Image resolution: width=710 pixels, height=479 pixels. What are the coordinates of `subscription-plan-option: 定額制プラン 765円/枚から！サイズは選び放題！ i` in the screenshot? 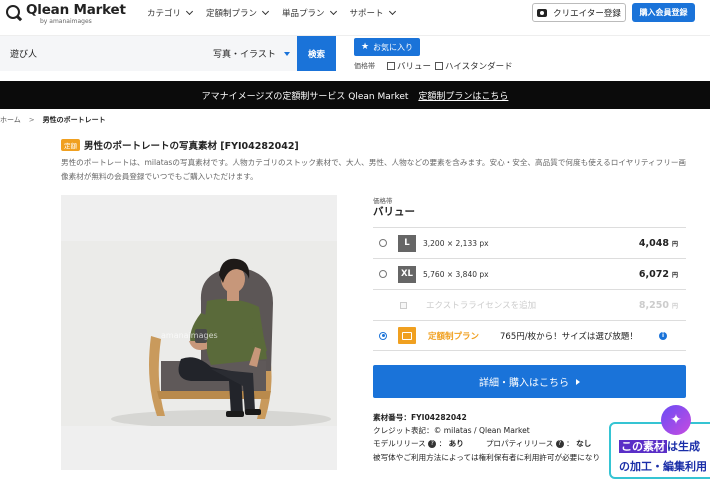 It's located at (529, 335).